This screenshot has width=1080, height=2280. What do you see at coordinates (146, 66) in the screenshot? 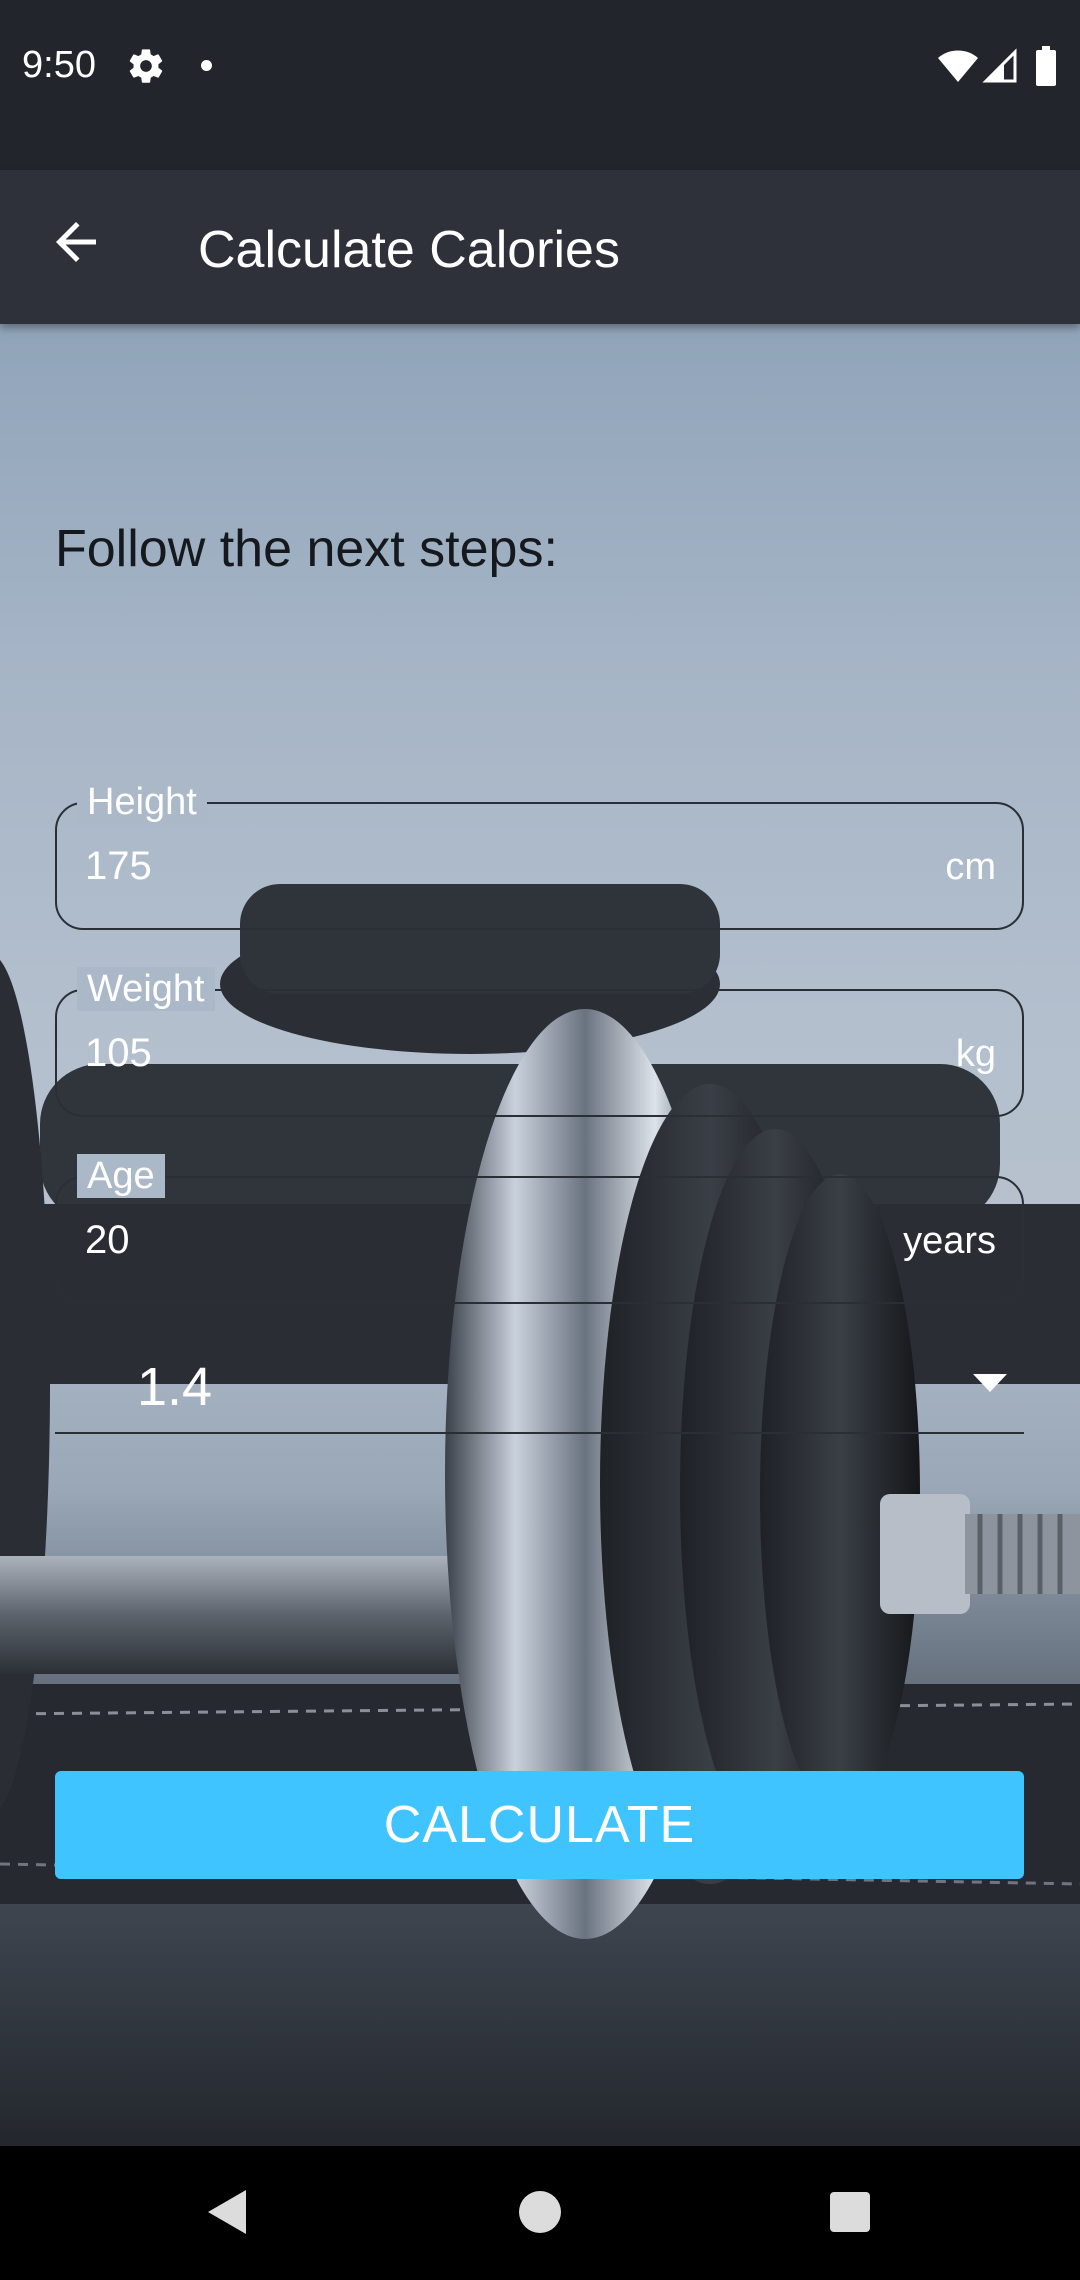
I see `gear-icon` at bounding box center [146, 66].